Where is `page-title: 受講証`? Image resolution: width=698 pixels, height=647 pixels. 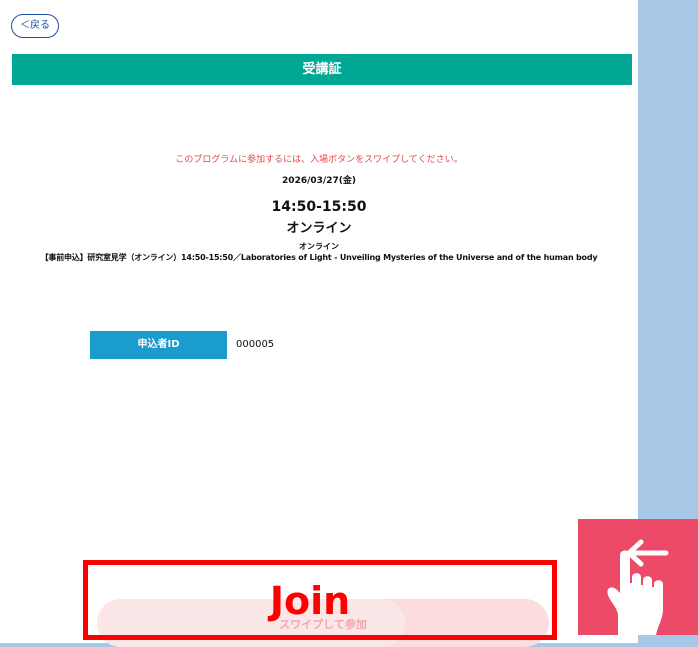 page-title: 受講証 is located at coordinates (322, 69).